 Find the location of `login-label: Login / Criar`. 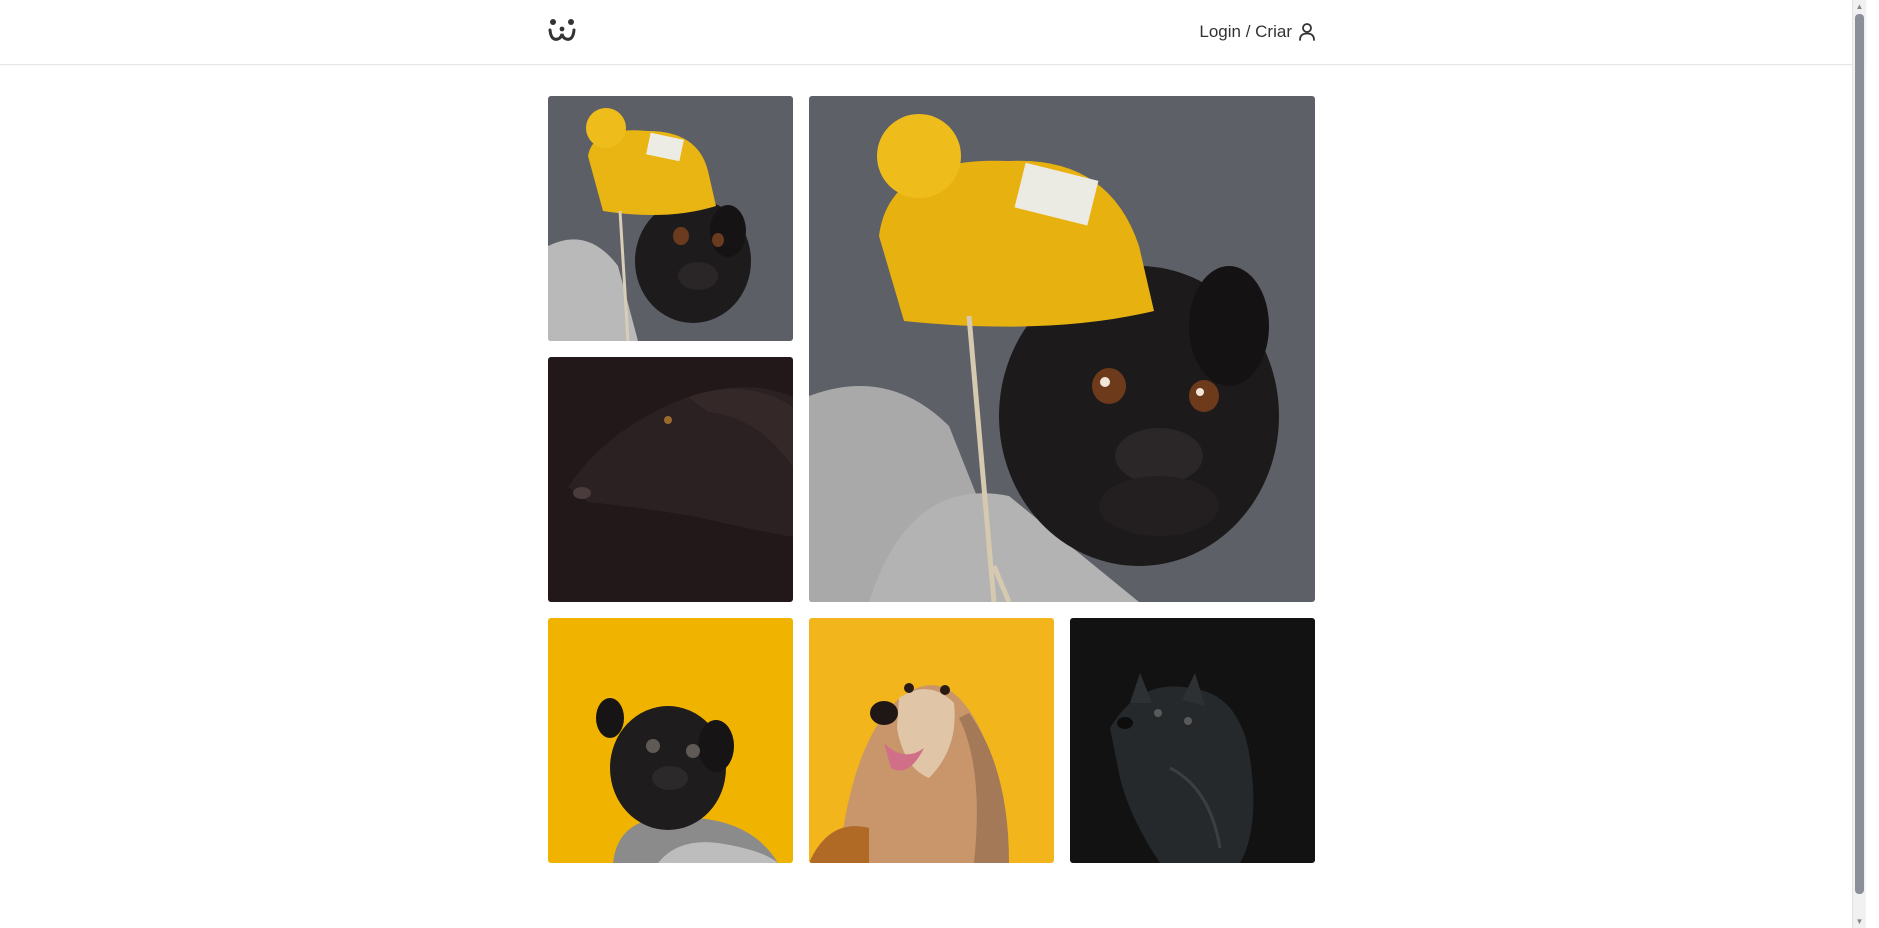

login-label: Login / Criar is located at coordinates (1245, 31).